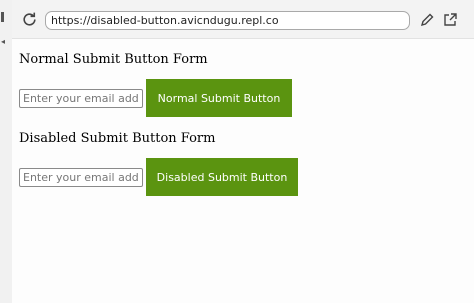 The image size is (474, 303). What do you see at coordinates (450, 20) in the screenshot?
I see `open-in-new-tab-icon` at bounding box center [450, 20].